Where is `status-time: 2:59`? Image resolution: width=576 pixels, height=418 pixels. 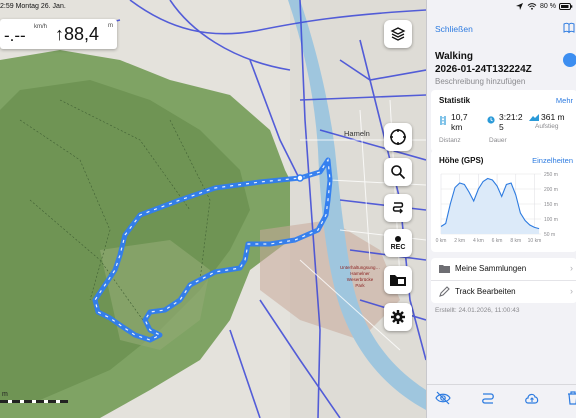 status-time: 2:59 is located at coordinates (7, 6).